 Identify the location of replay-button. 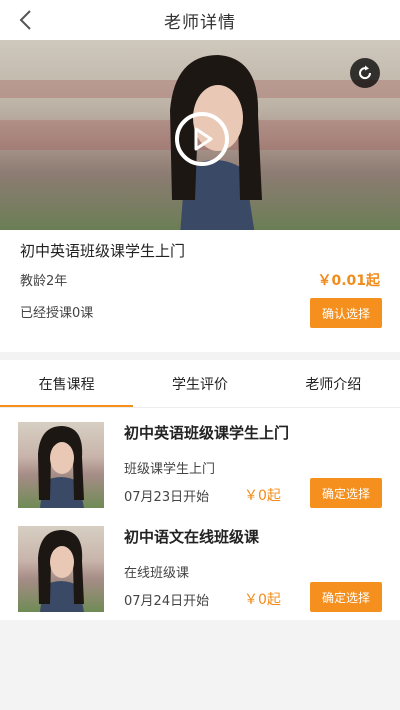
(365, 73).